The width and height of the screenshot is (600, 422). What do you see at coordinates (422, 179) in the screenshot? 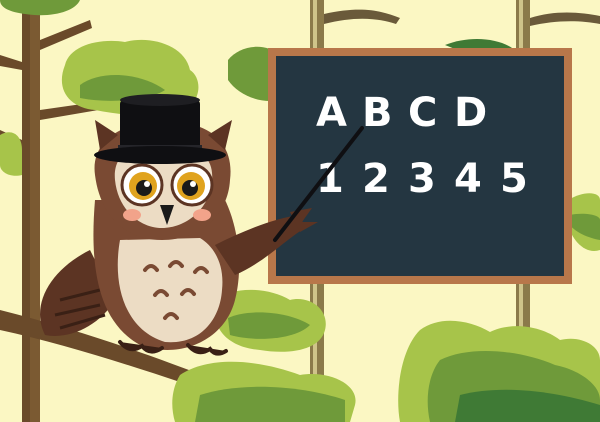
I see `board-number-2: 3` at bounding box center [422, 179].